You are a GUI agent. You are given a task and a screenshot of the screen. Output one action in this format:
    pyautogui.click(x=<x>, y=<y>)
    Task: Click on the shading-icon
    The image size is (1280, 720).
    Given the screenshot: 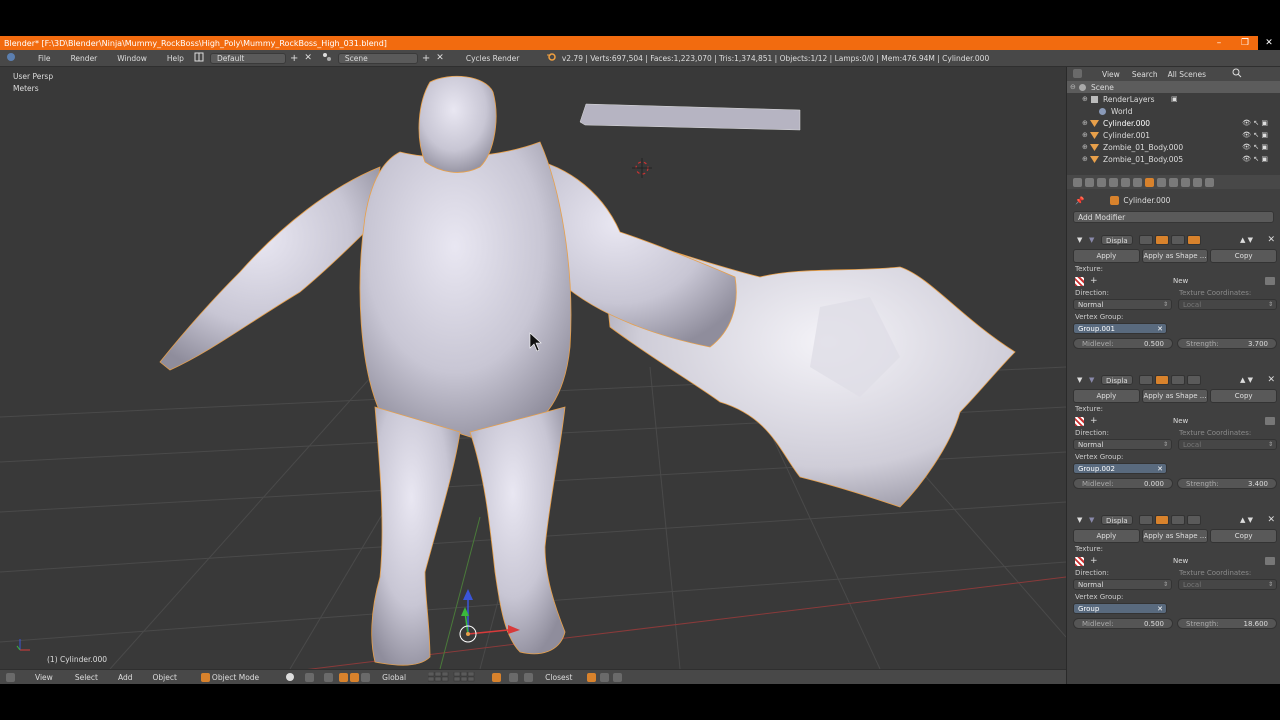 What is the action you would take?
    pyautogui.click(x=290, y=677)
    